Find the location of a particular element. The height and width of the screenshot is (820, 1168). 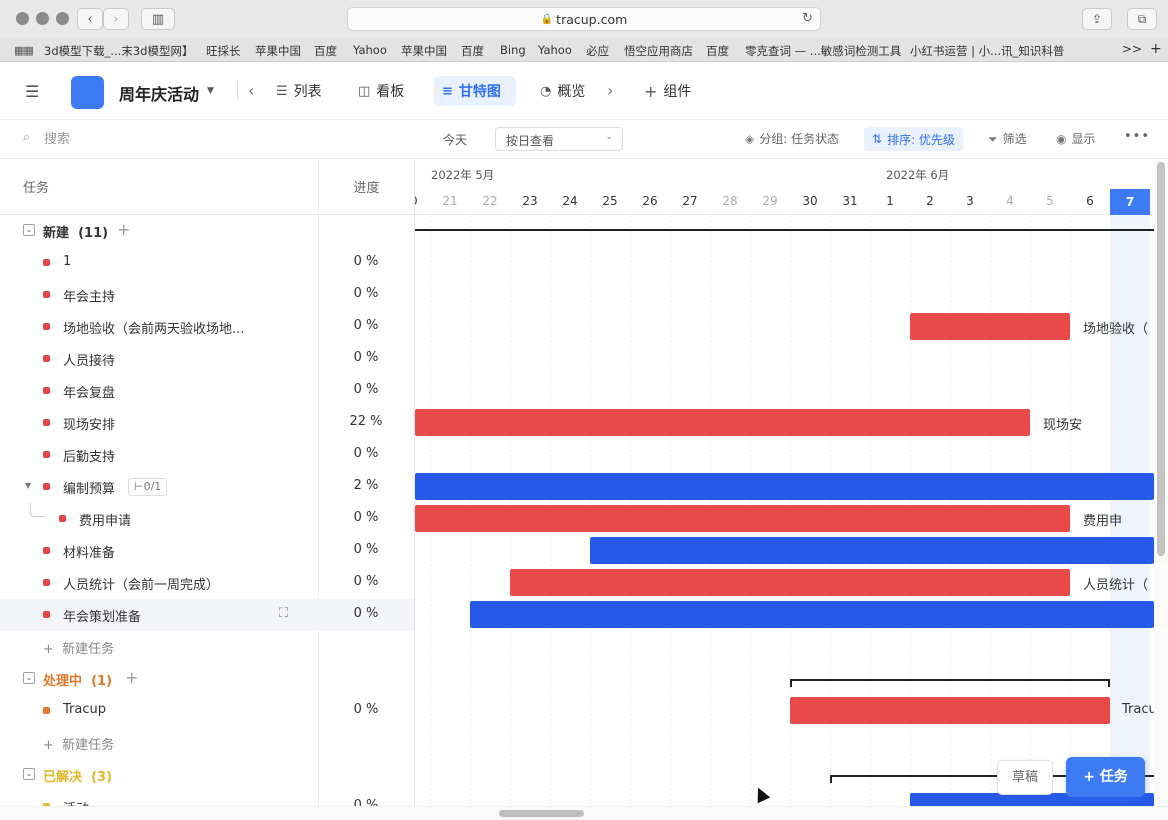

table-row: 年会策划准备 ⛶ 0 % is located at coordinates (207, 615).